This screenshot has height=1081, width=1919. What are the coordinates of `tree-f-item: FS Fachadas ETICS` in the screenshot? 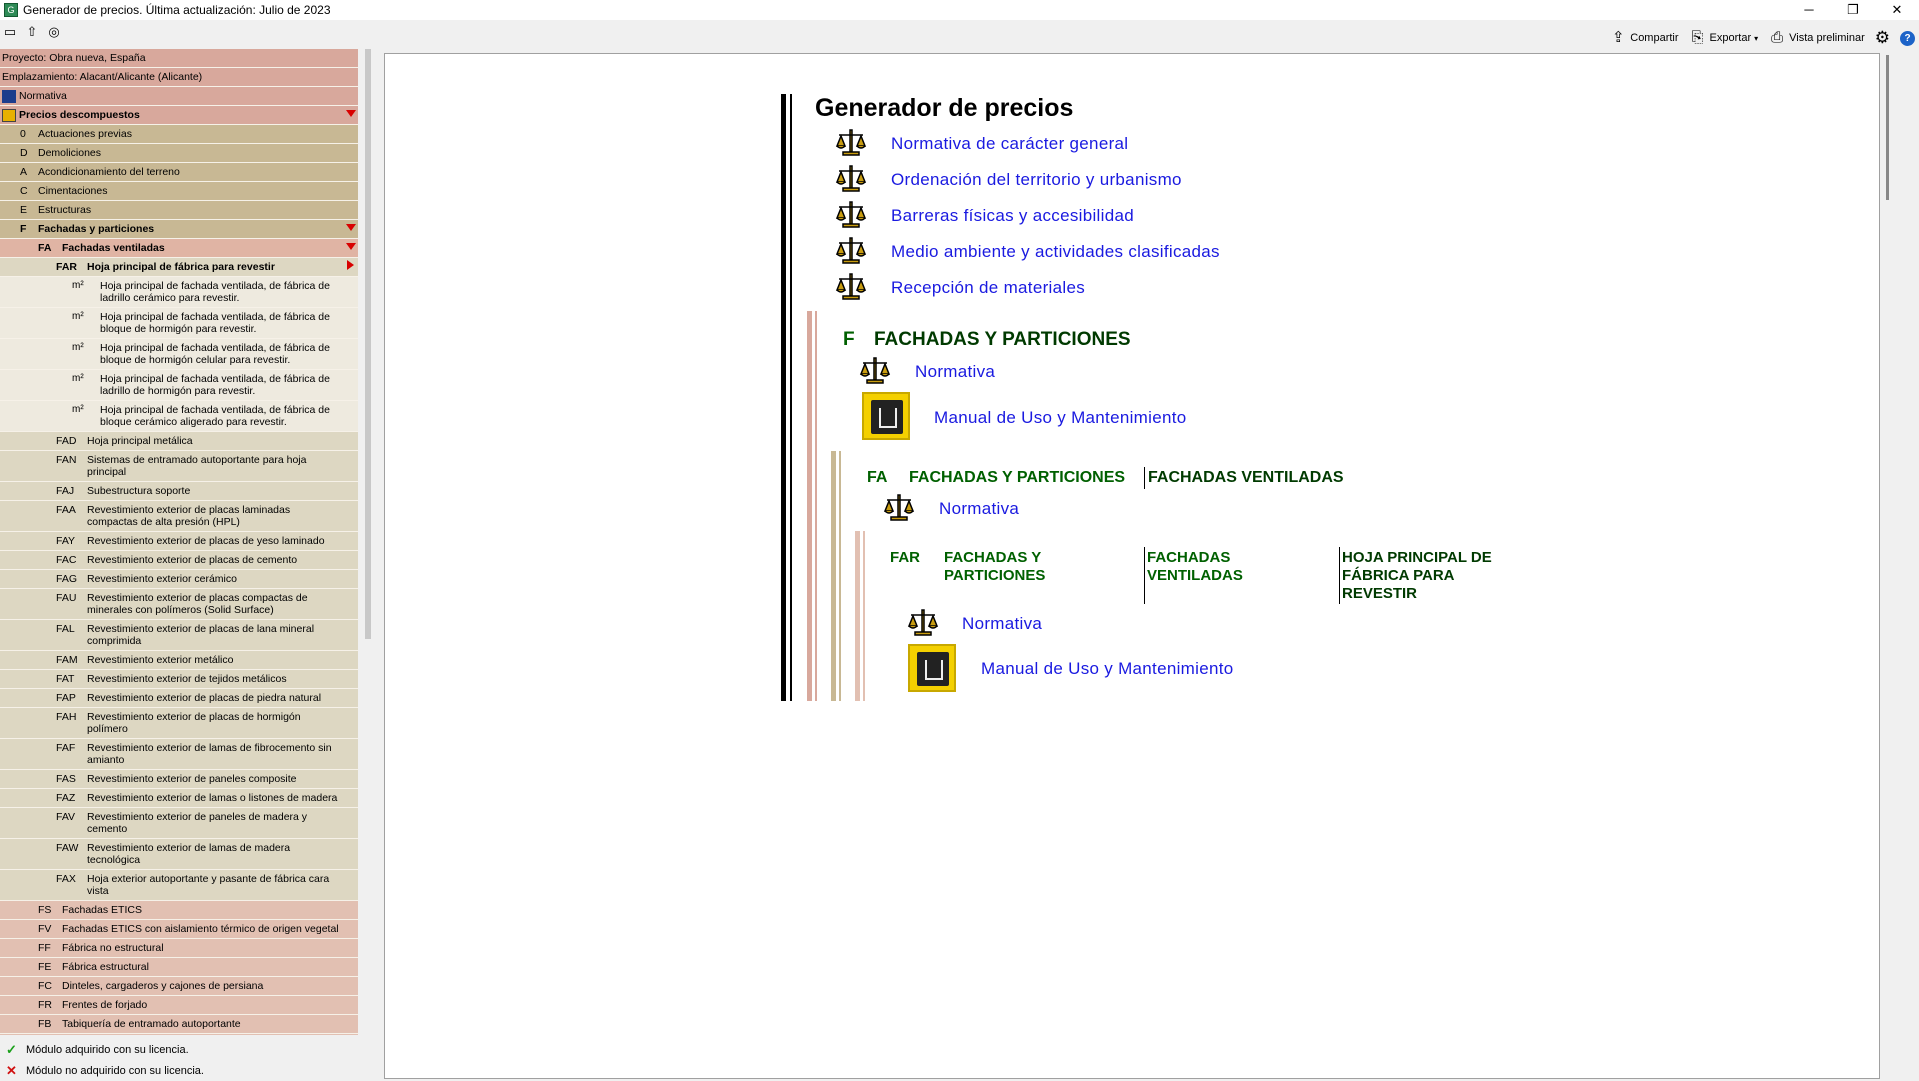 It's located at (179, 910).